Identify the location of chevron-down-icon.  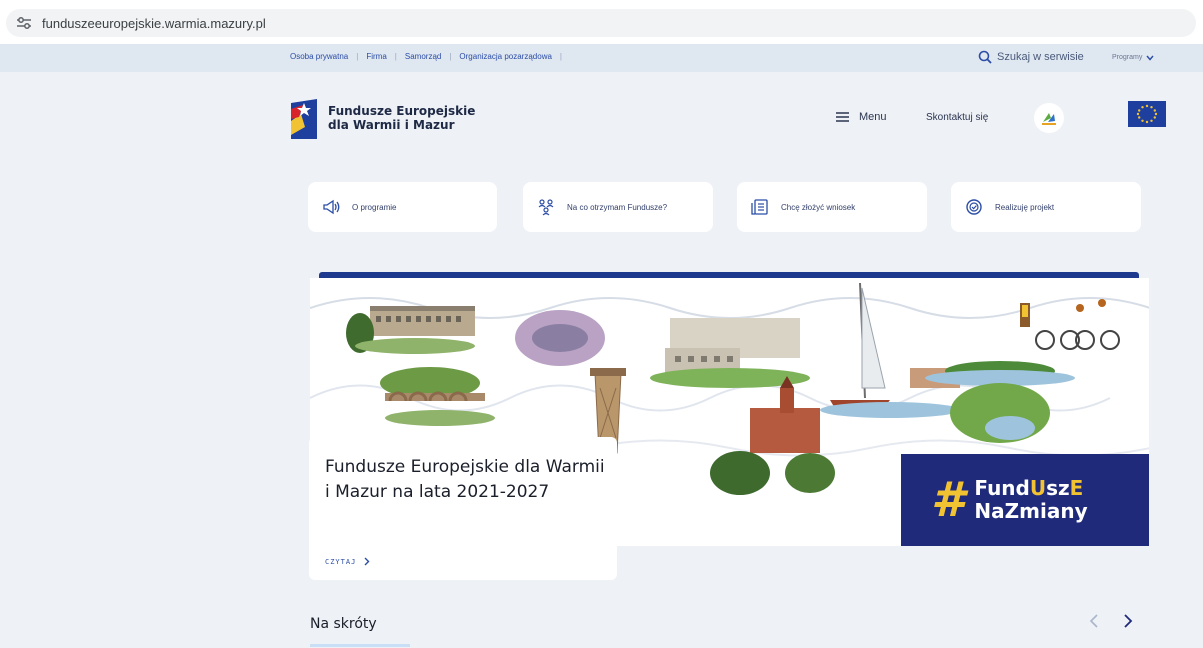
(1150, 58).